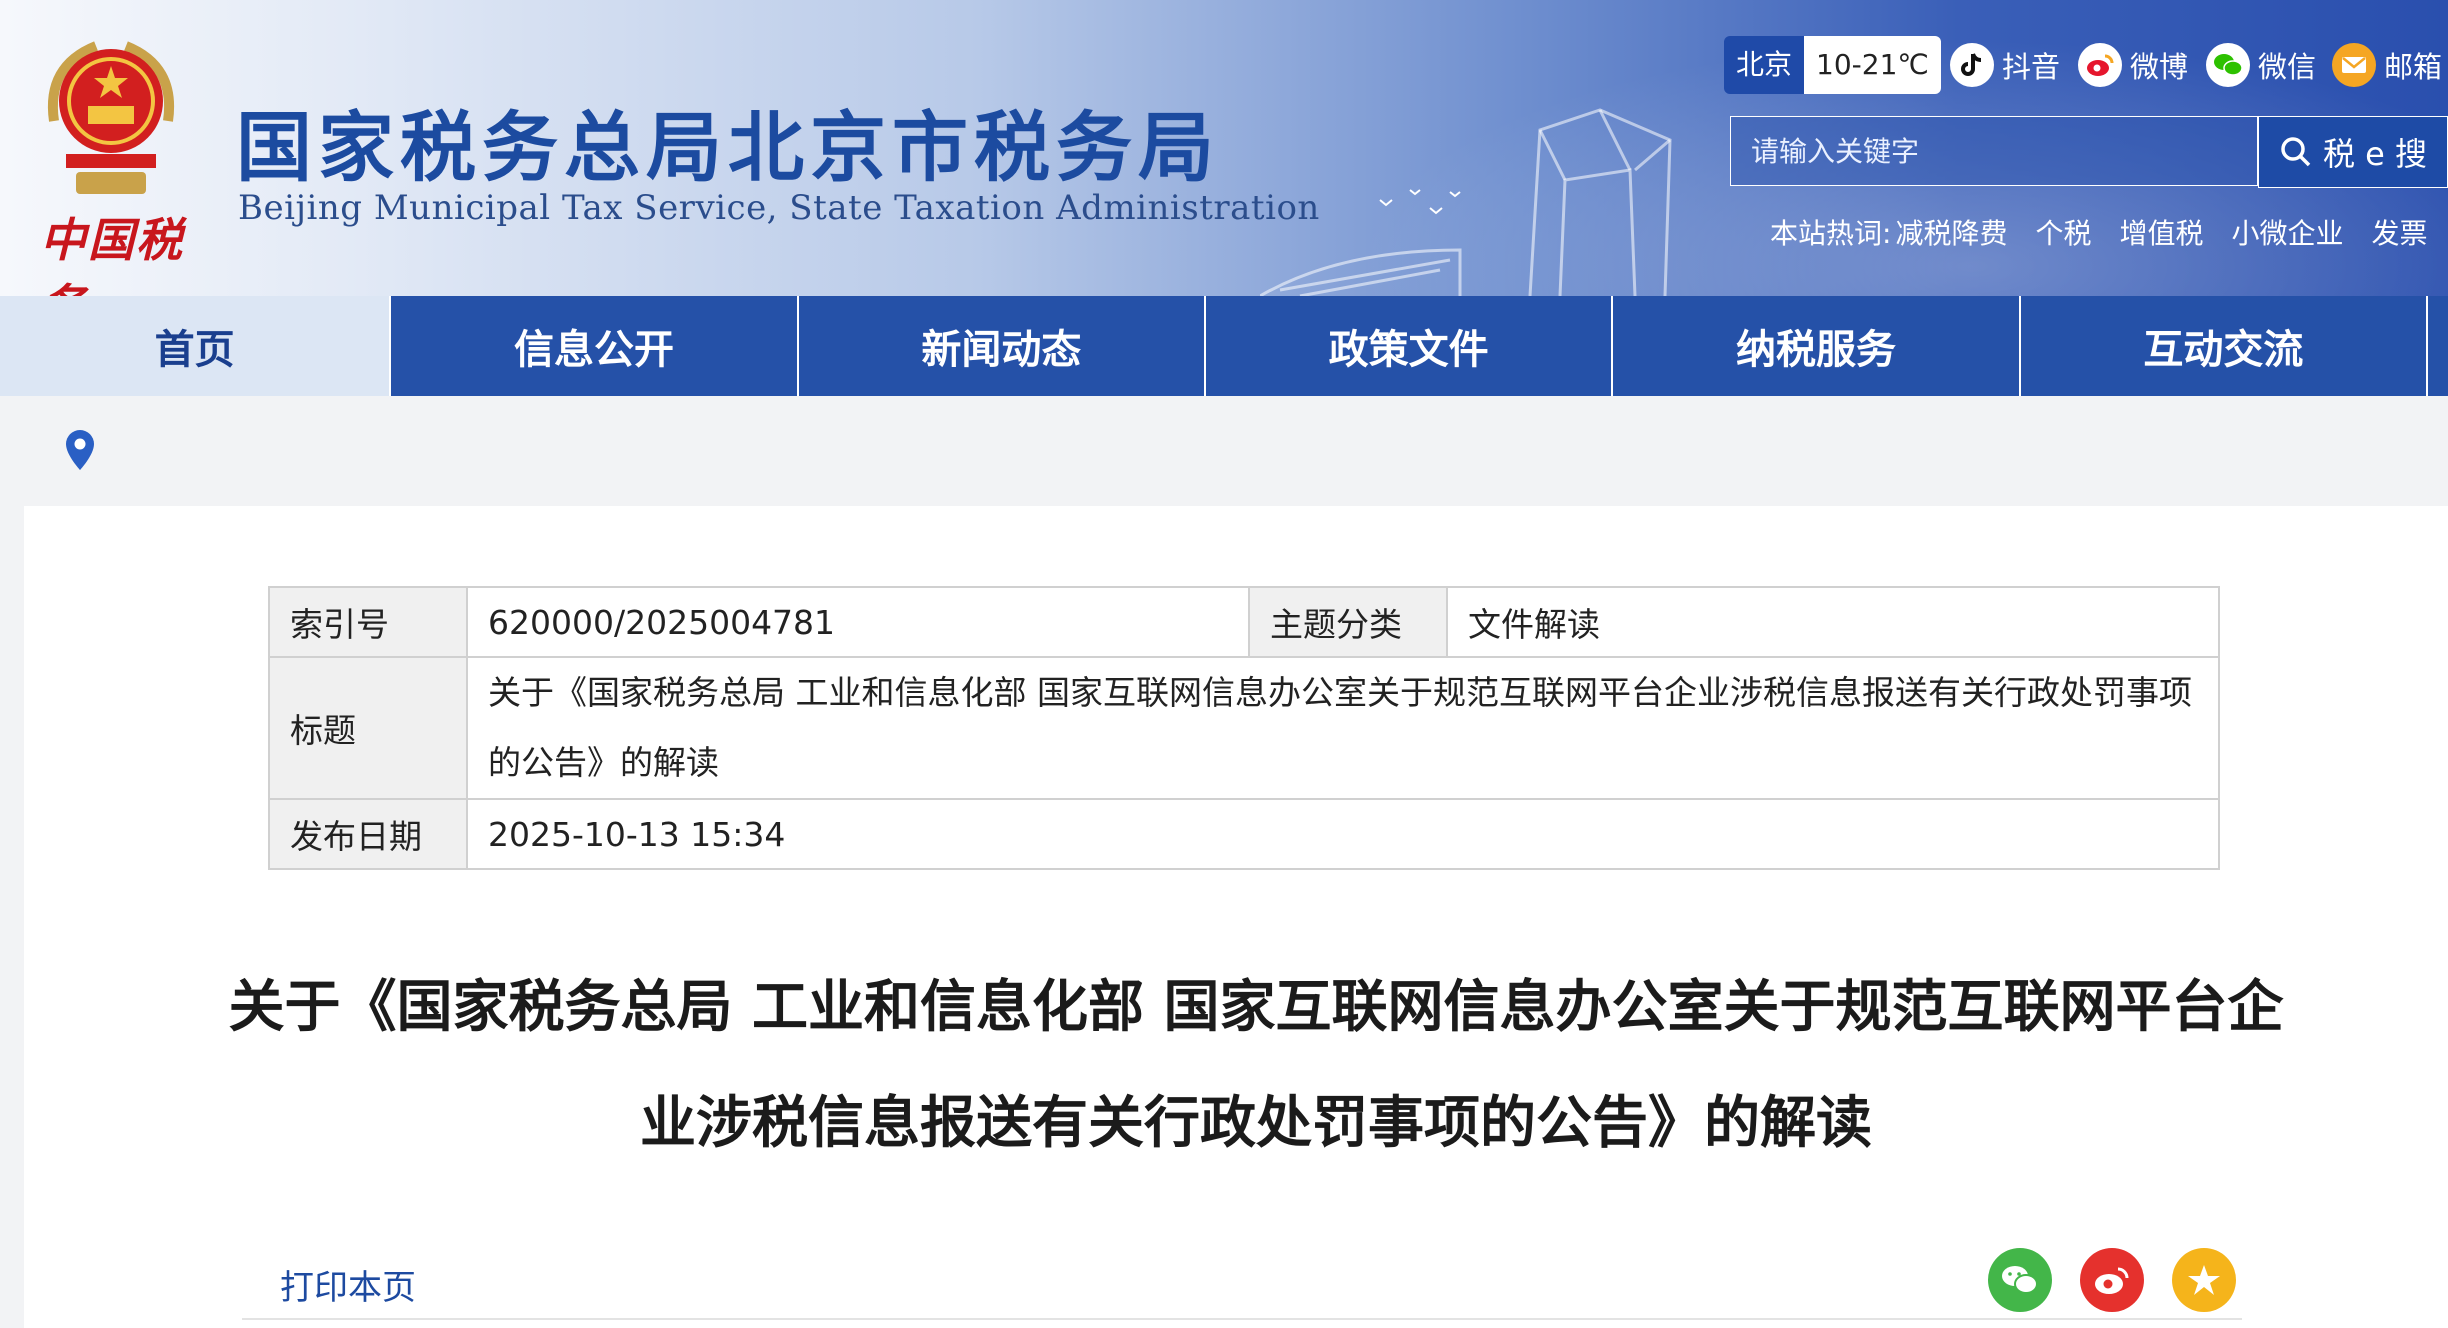 The width and height of the screenshot is (2448, 1328). Describe the element at coordinates (1972, 65) in the screenshot. I see `douyin-icon` at that location.